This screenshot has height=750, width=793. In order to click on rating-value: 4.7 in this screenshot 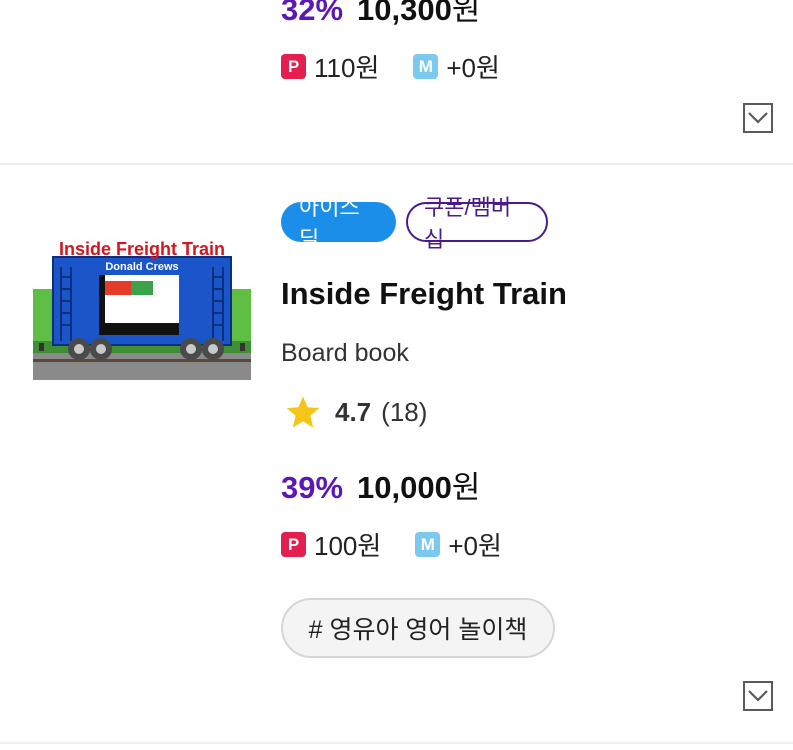, I will do `click(353, 411)`.